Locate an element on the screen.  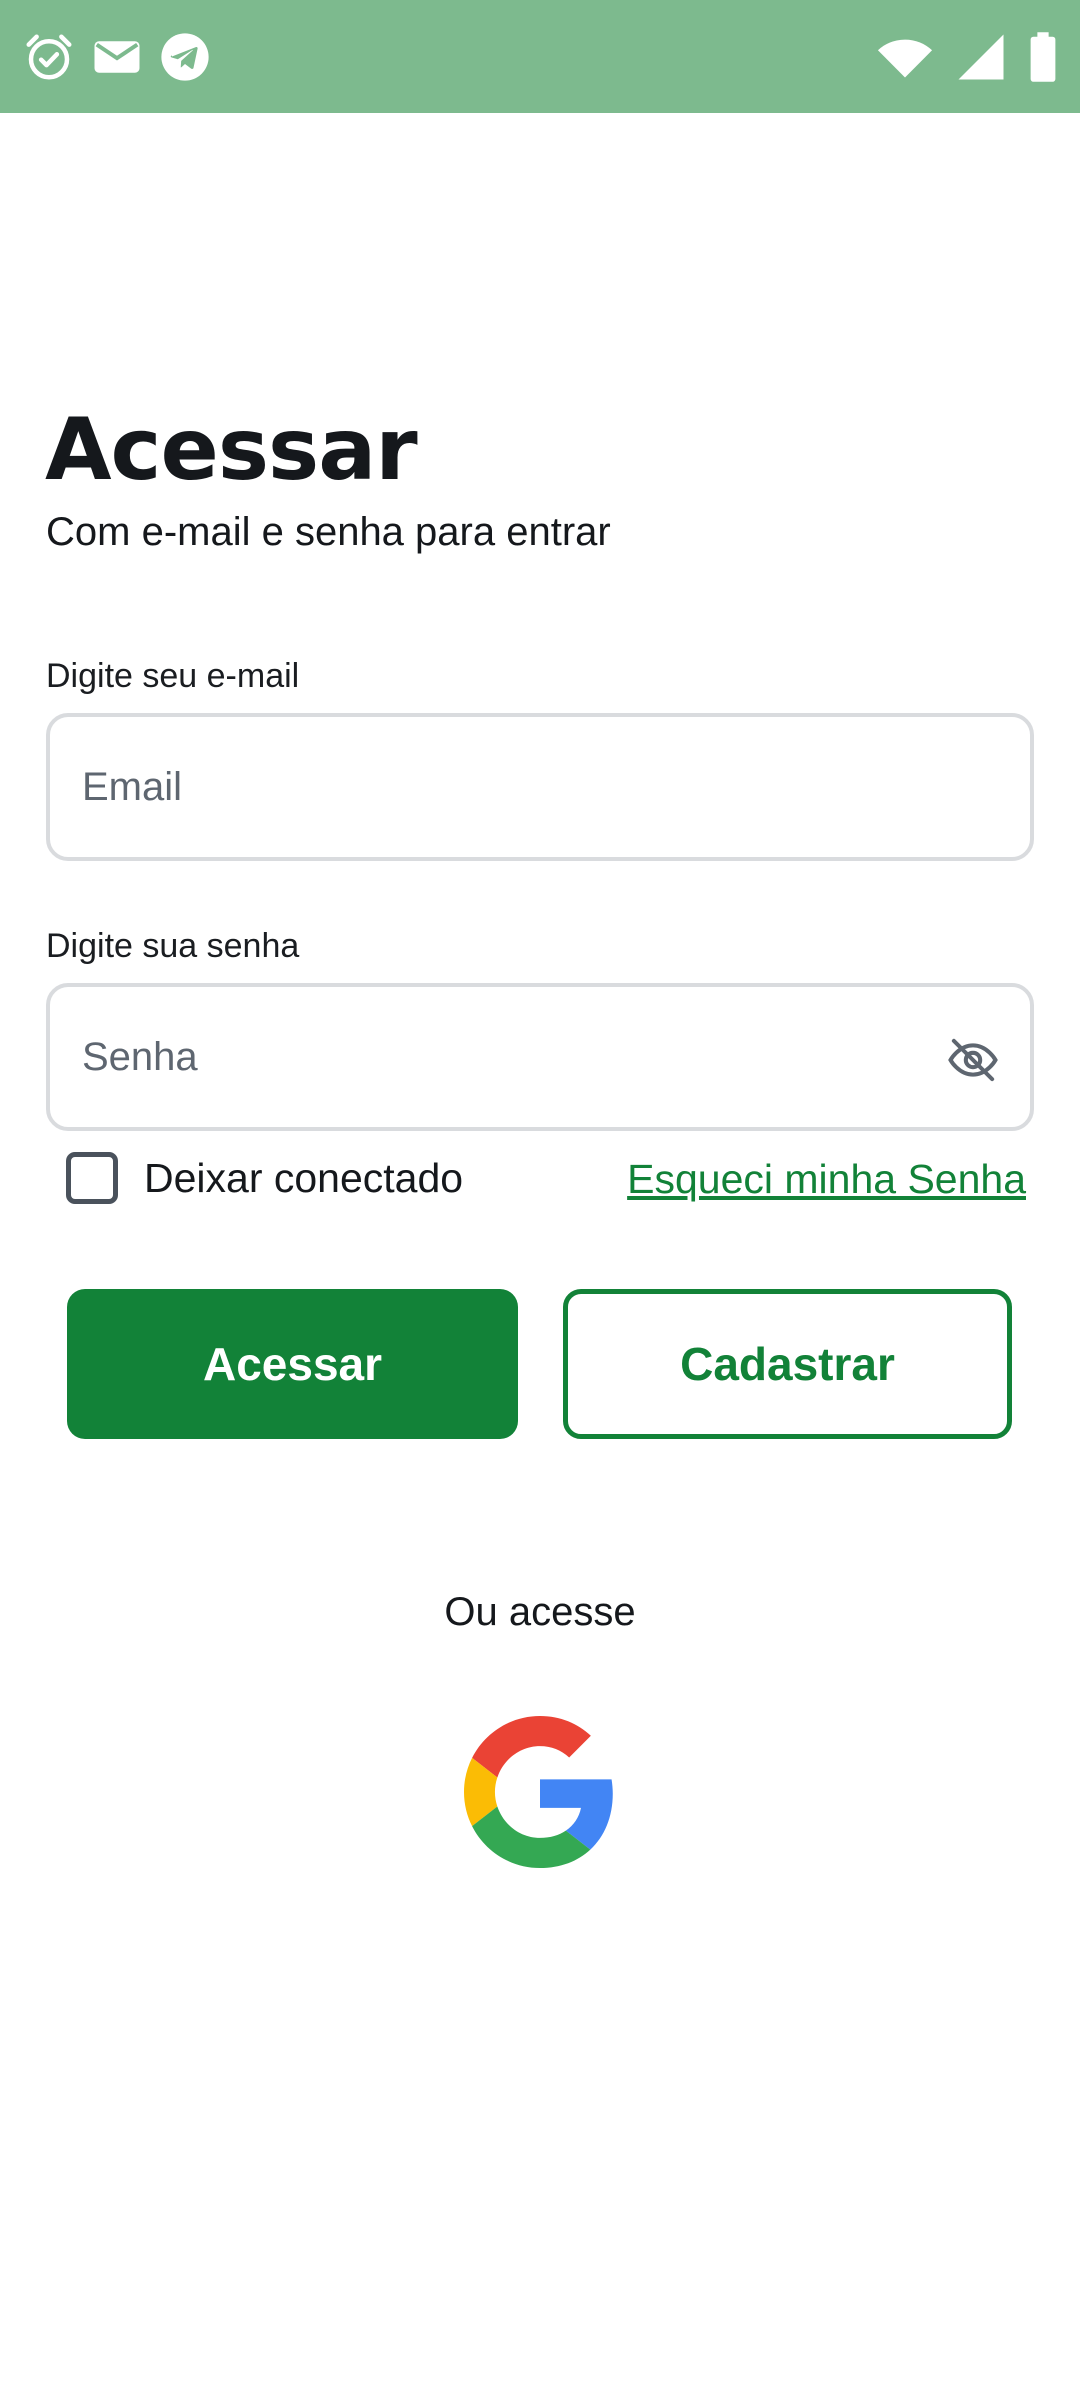
status-bar-right is located at coordinates (956, 57).